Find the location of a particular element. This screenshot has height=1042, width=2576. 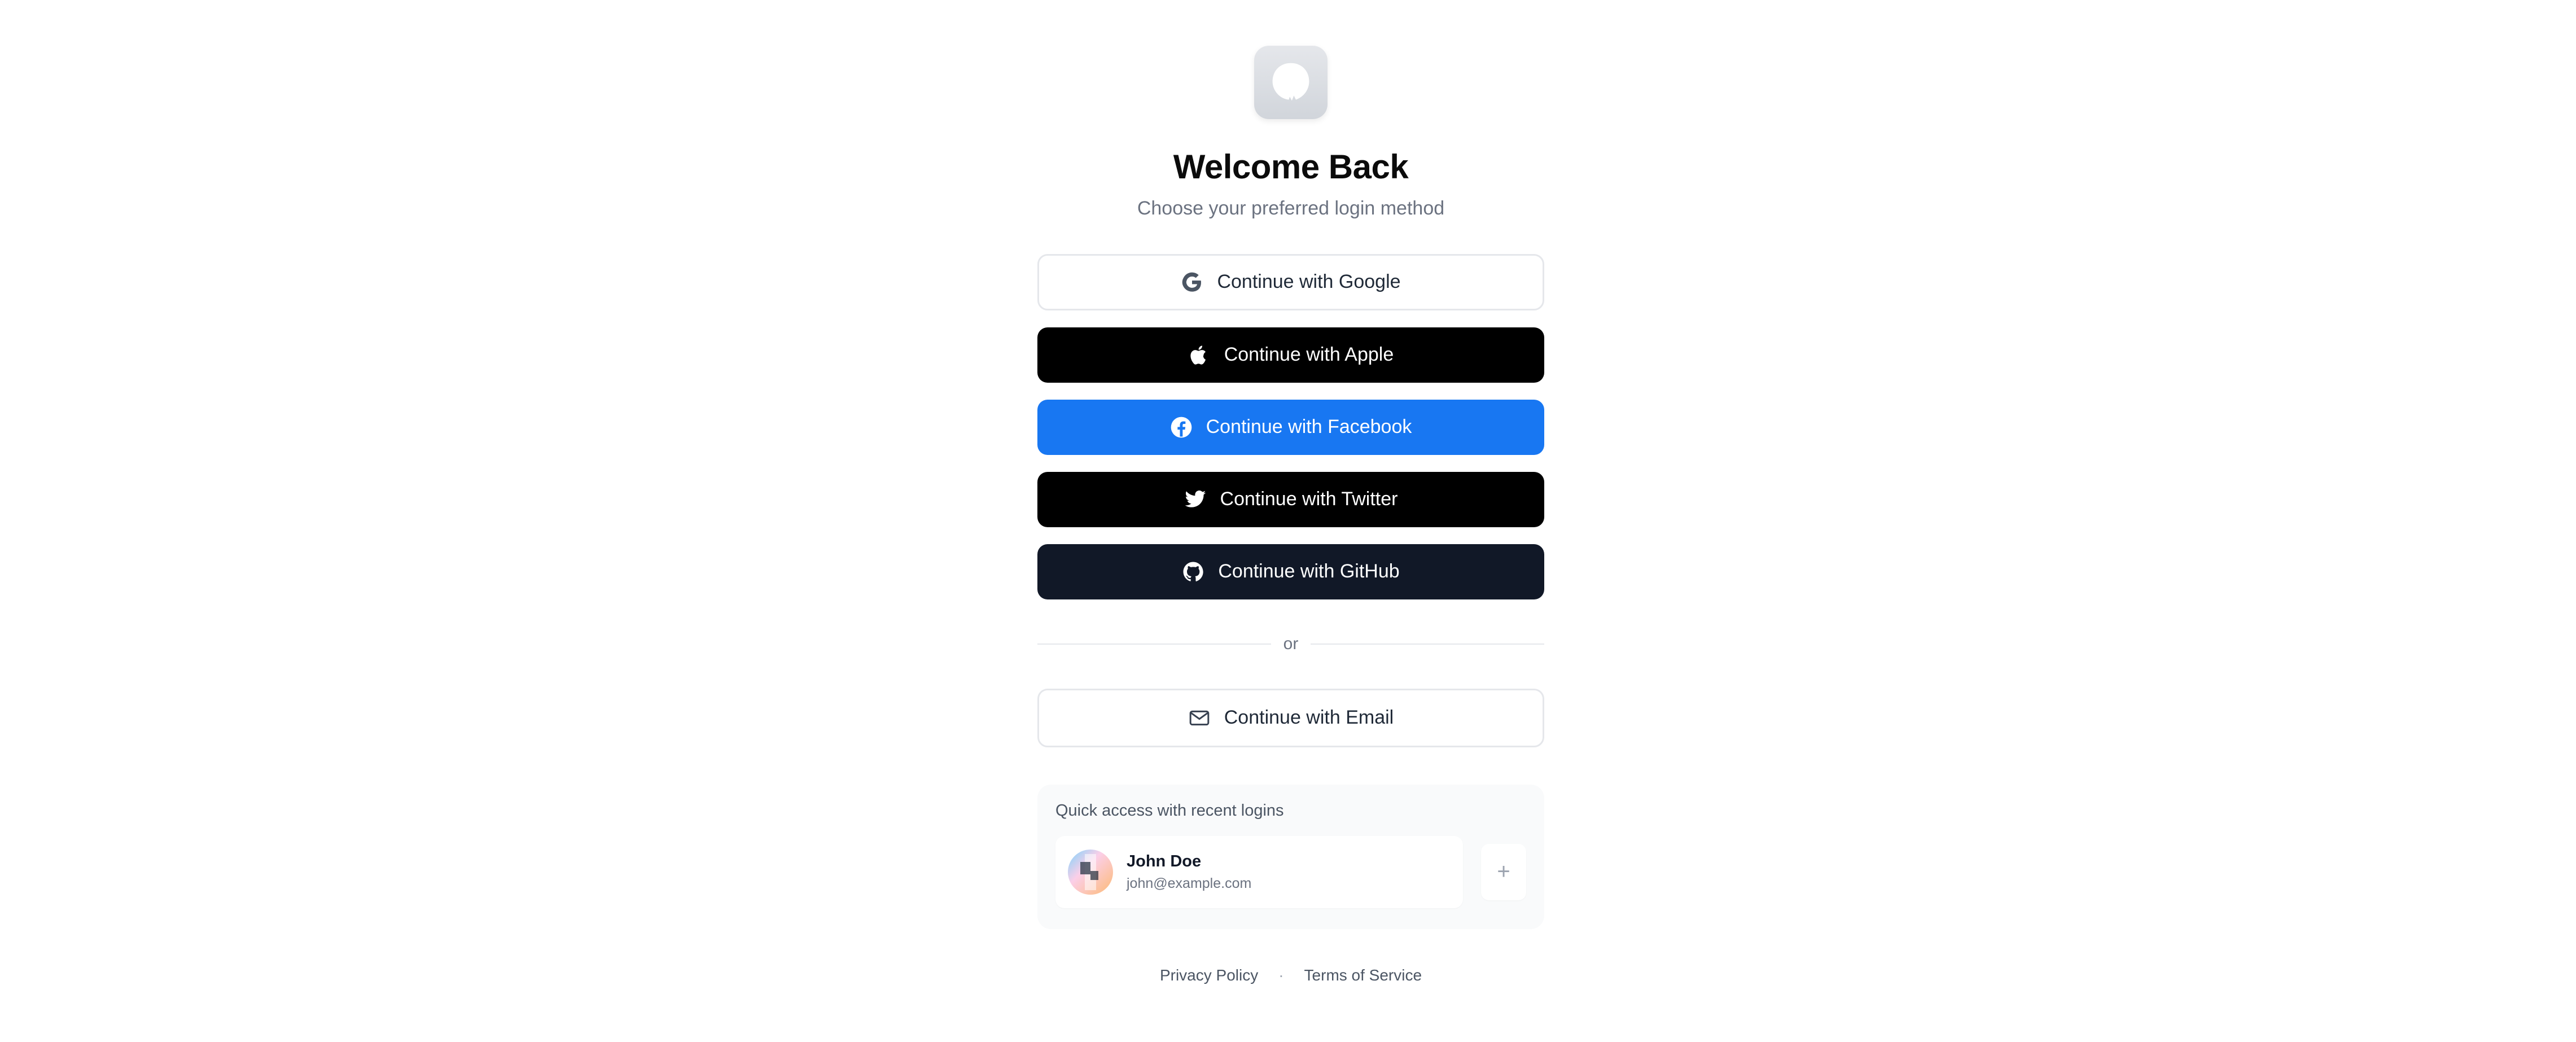

account-email: john@example.com is located at coordinates (1189, 883).